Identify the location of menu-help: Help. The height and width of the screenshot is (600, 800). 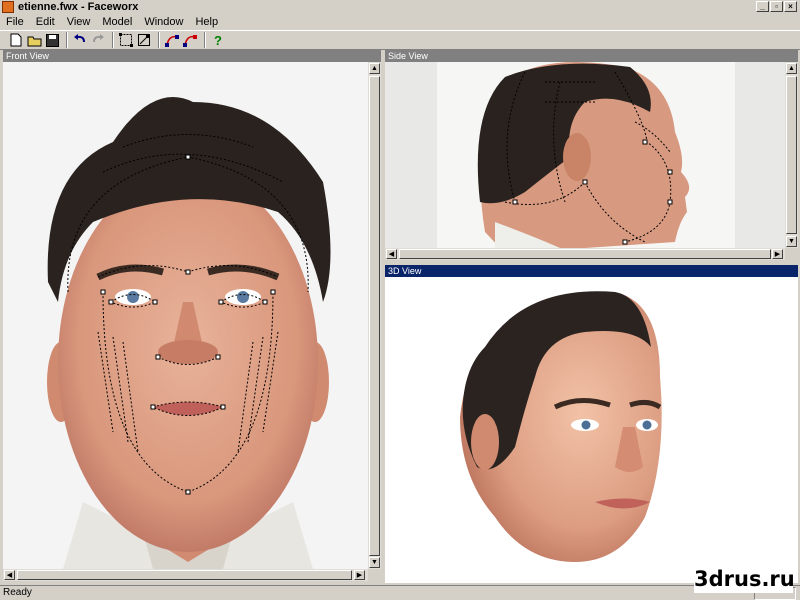
(206, 22).